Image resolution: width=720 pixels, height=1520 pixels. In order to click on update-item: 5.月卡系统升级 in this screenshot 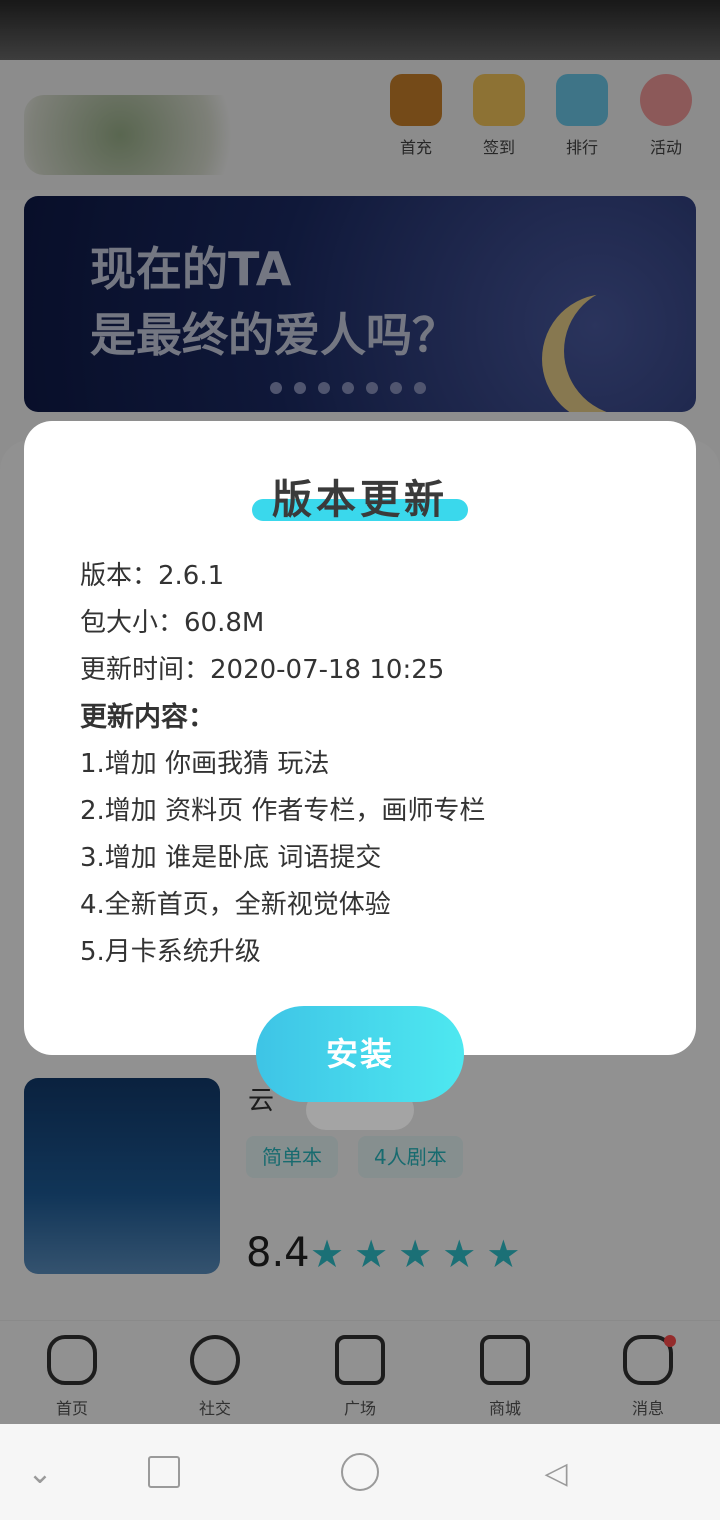, I will do `click(170, 952)`.